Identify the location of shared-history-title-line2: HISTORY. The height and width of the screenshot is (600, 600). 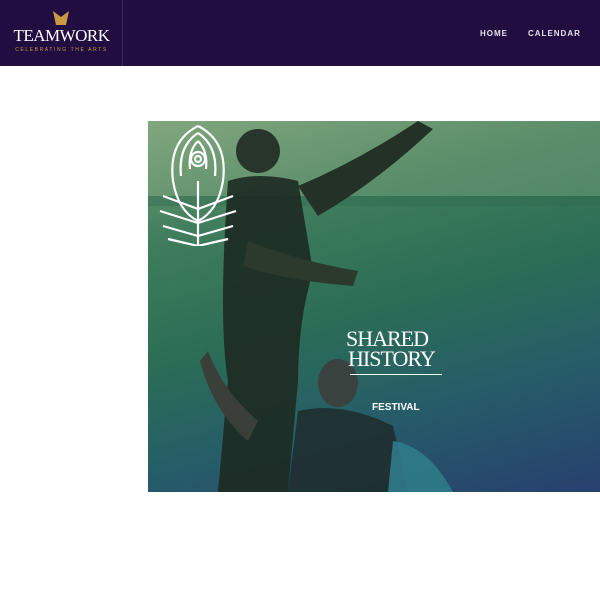
(392, 358).